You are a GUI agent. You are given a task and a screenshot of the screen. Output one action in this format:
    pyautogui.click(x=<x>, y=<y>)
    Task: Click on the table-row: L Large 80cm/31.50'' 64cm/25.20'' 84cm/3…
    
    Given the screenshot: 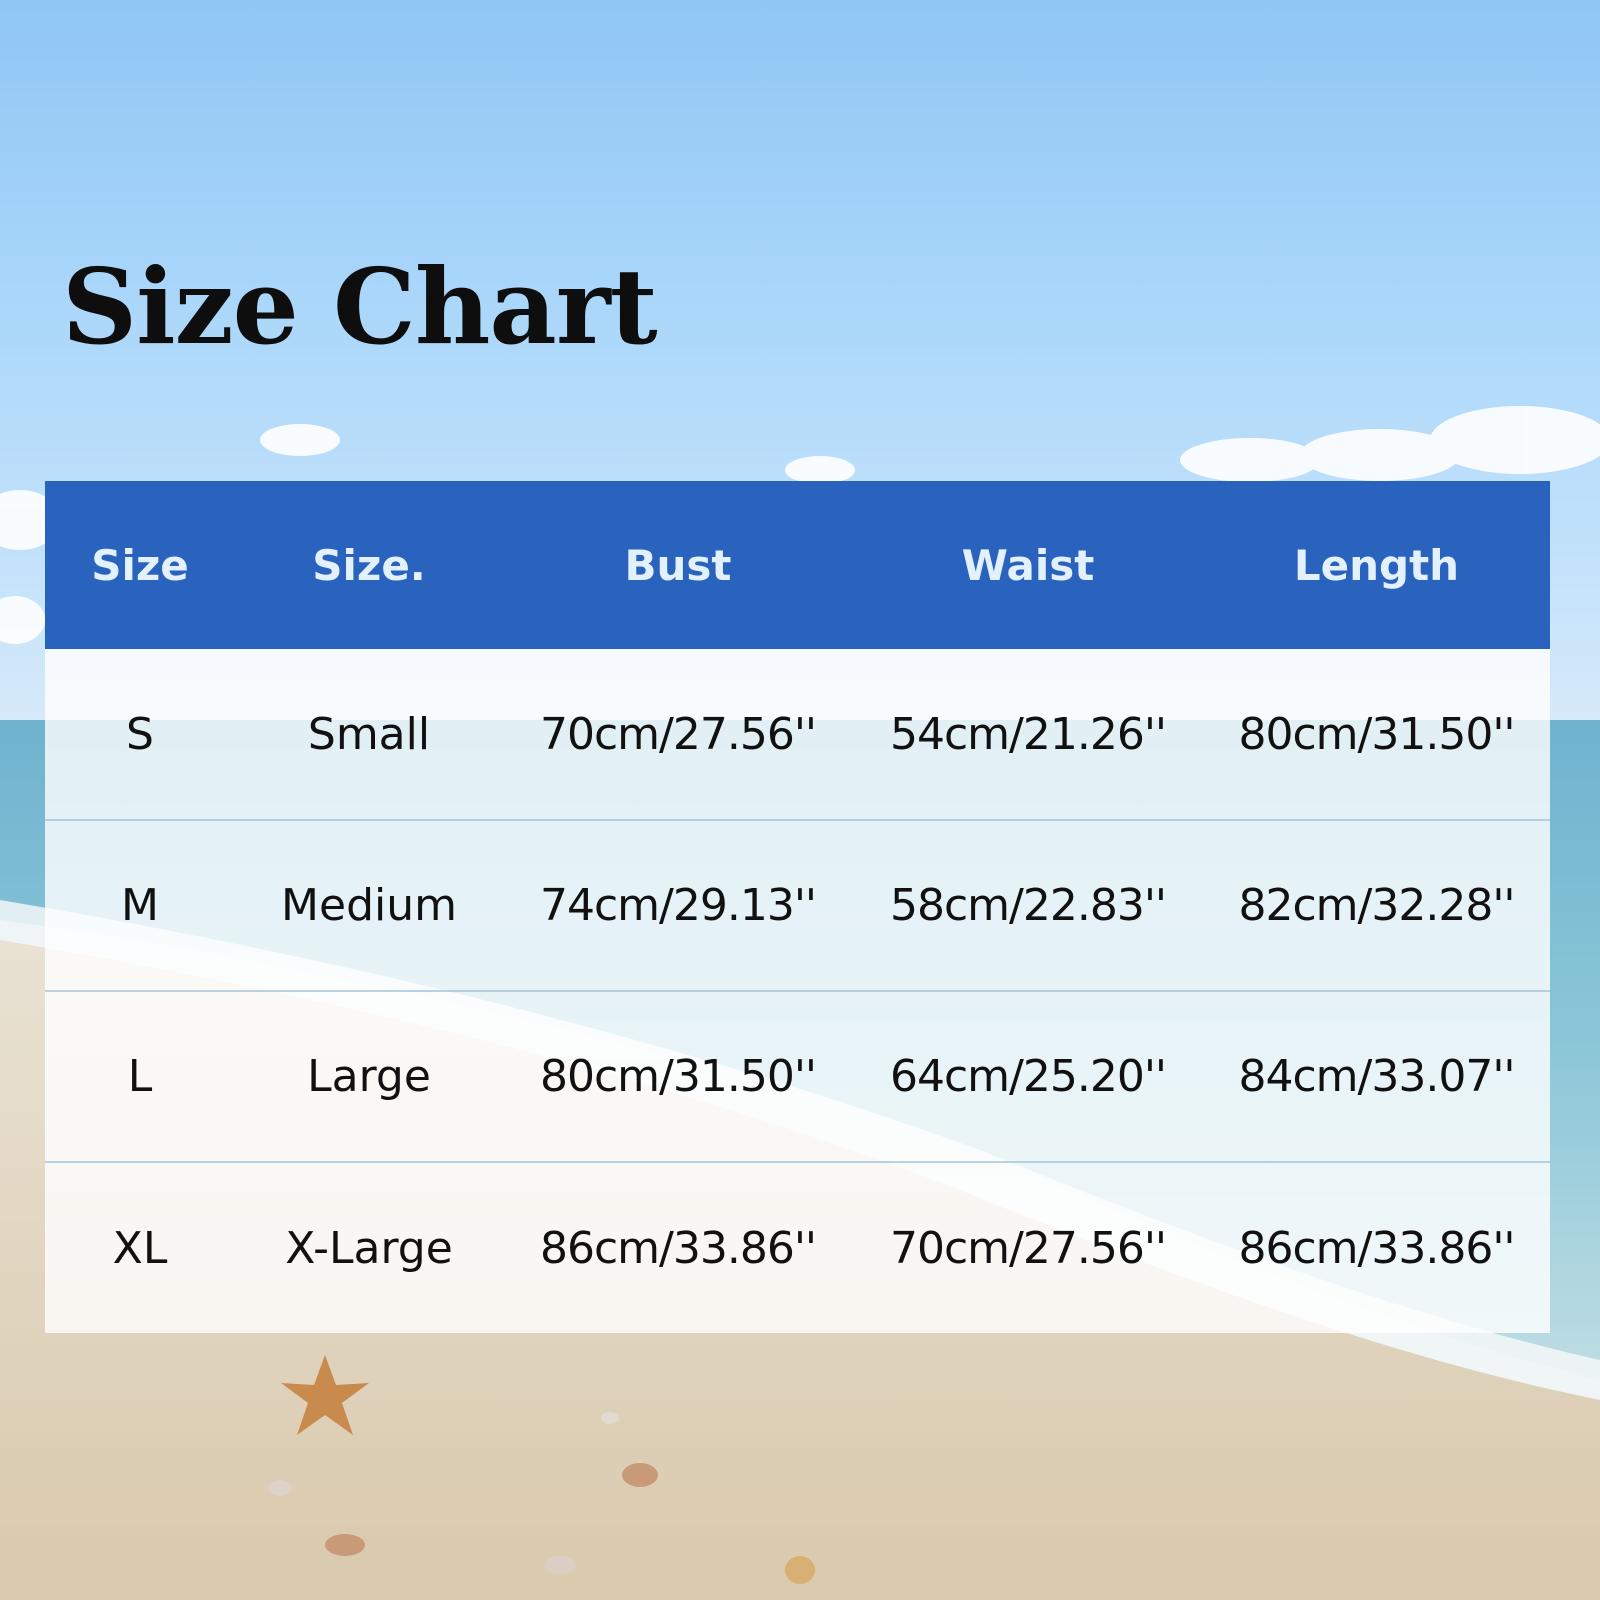 What is the action you would take?
    pyautogui.click(x=797, y=1076)
    